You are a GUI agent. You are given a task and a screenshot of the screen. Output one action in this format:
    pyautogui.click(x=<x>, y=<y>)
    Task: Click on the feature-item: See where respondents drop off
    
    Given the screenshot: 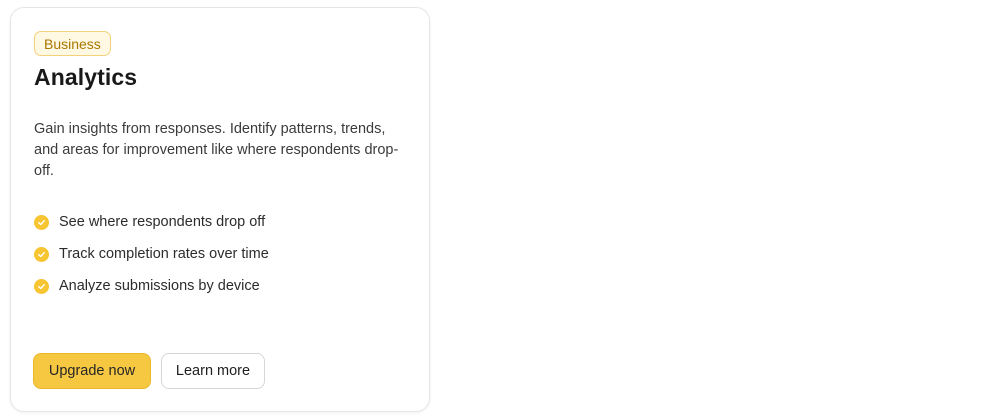 What is the action you would take?
    pyautogui.click(x=151, y=222)
    